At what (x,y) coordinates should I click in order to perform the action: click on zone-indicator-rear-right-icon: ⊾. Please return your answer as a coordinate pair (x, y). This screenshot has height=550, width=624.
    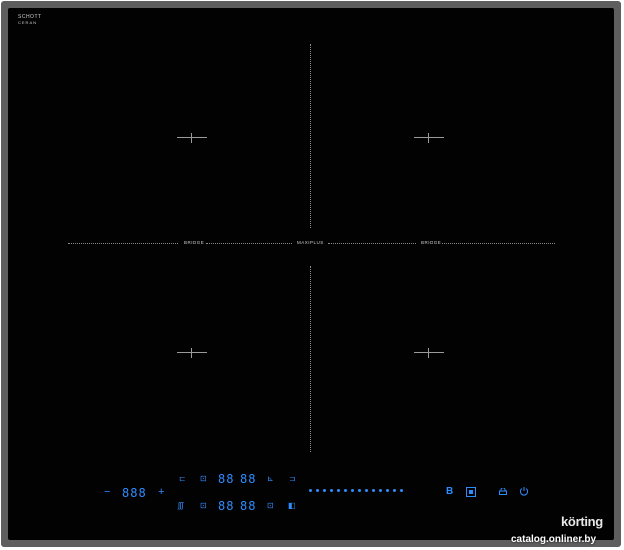
    Looking at the image, I should click on (270, 478).